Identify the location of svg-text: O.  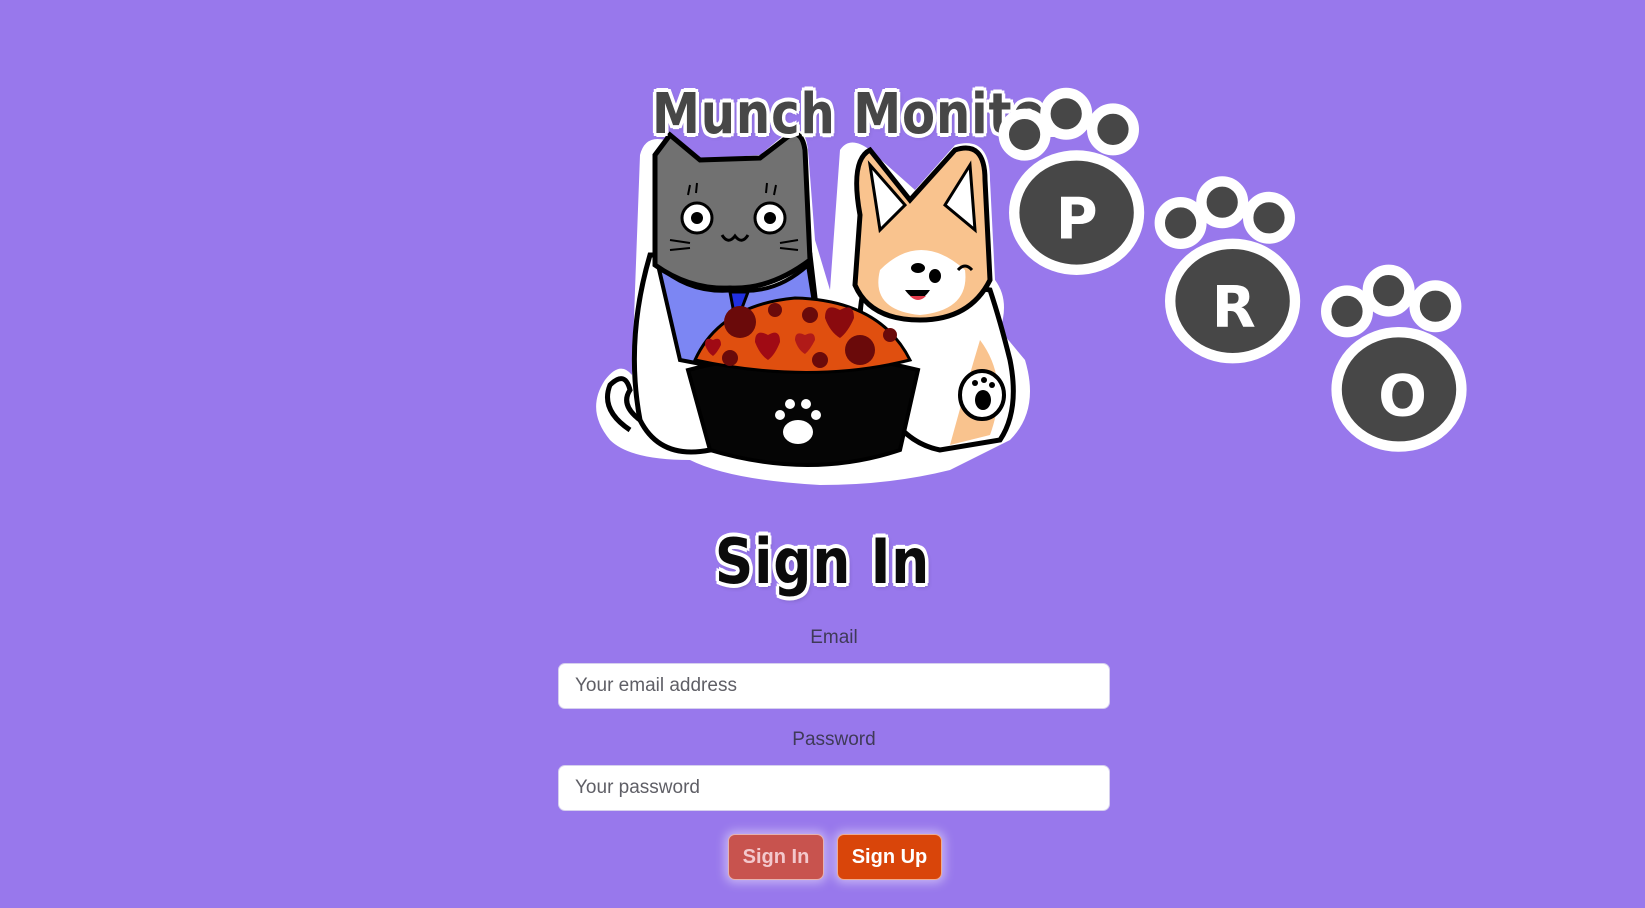
(1402, 396).